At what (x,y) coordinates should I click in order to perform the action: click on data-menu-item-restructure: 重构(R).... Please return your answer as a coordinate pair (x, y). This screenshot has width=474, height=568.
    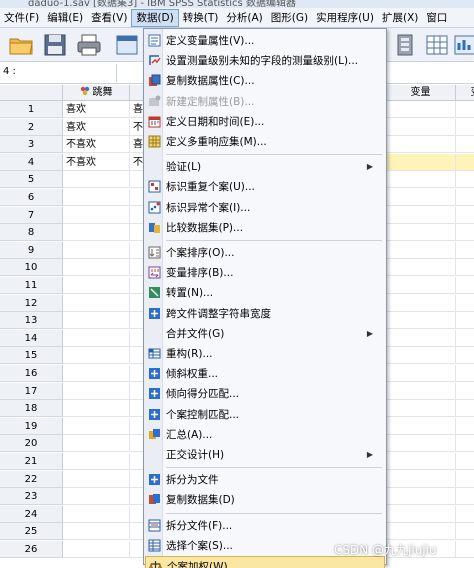
    Looking at the image, I should click on (265, 354).